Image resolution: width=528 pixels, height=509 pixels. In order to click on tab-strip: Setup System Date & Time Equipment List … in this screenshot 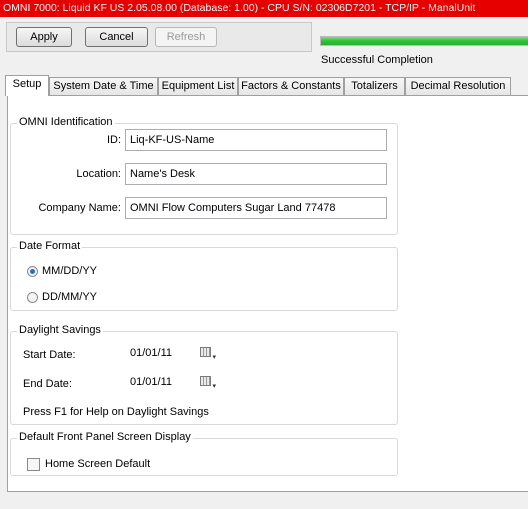, I will do `click(266, 85)`.